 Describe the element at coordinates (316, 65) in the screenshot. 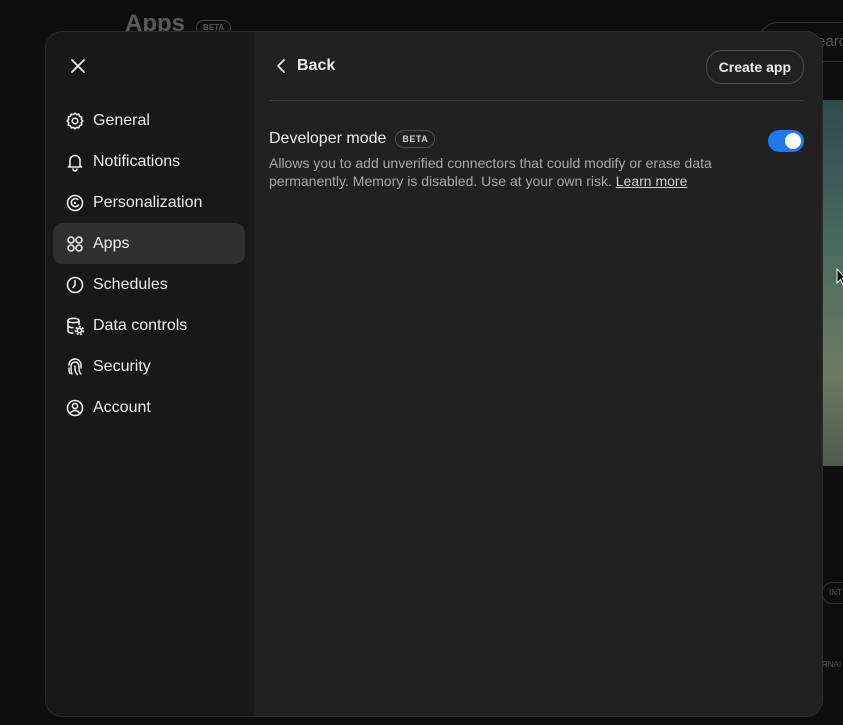

I see `back-button-label: Back` at that location.